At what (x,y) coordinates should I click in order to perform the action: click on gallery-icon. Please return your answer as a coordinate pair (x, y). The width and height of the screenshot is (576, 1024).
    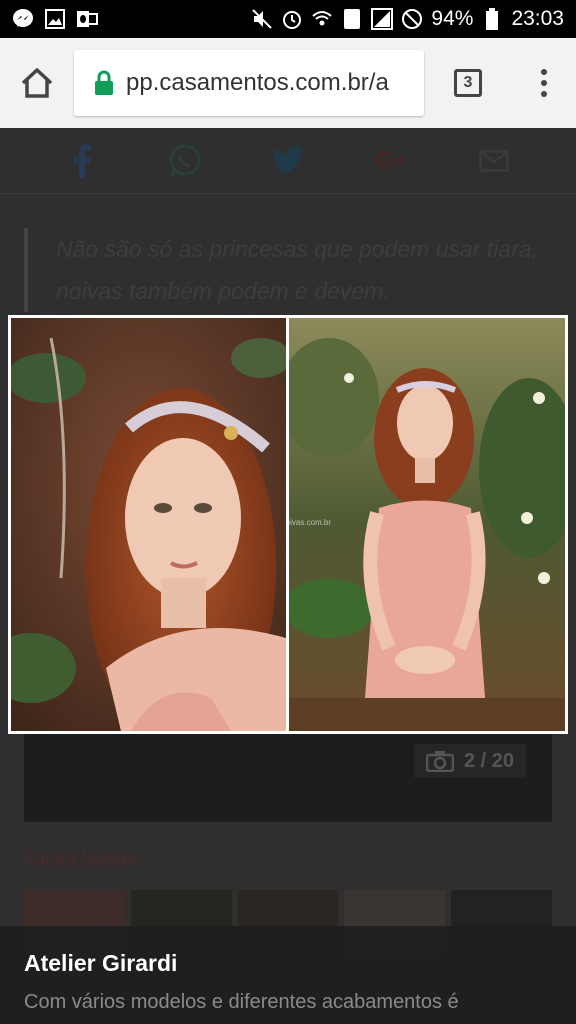
    Looking at the image, I should click on (55, 19).